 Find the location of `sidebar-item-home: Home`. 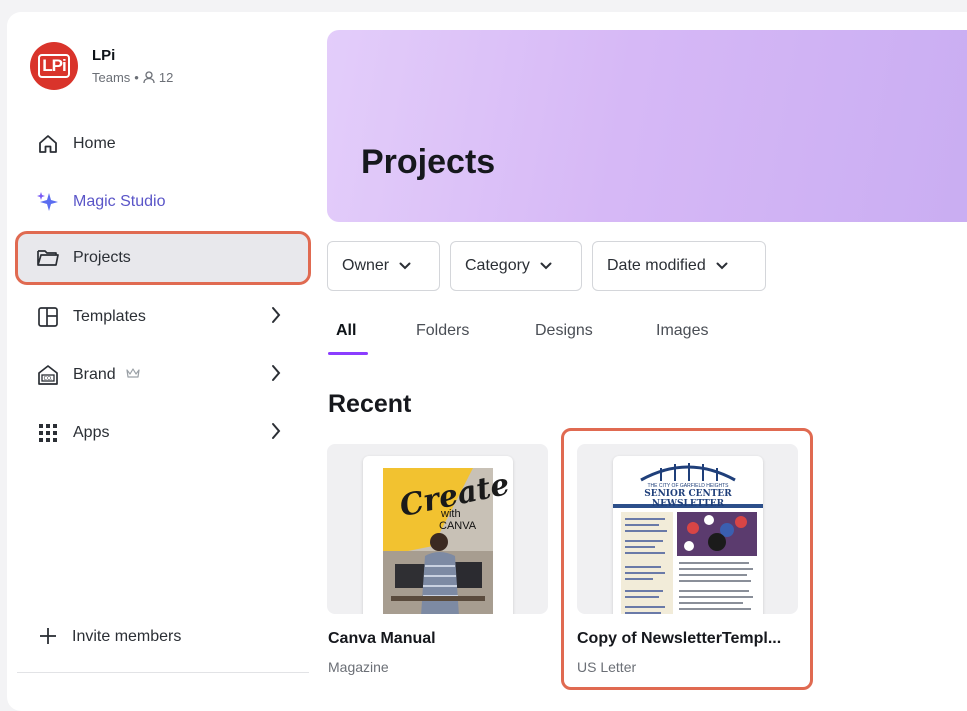

sidebar-item-home: Home is located at coordinates (163, 144).